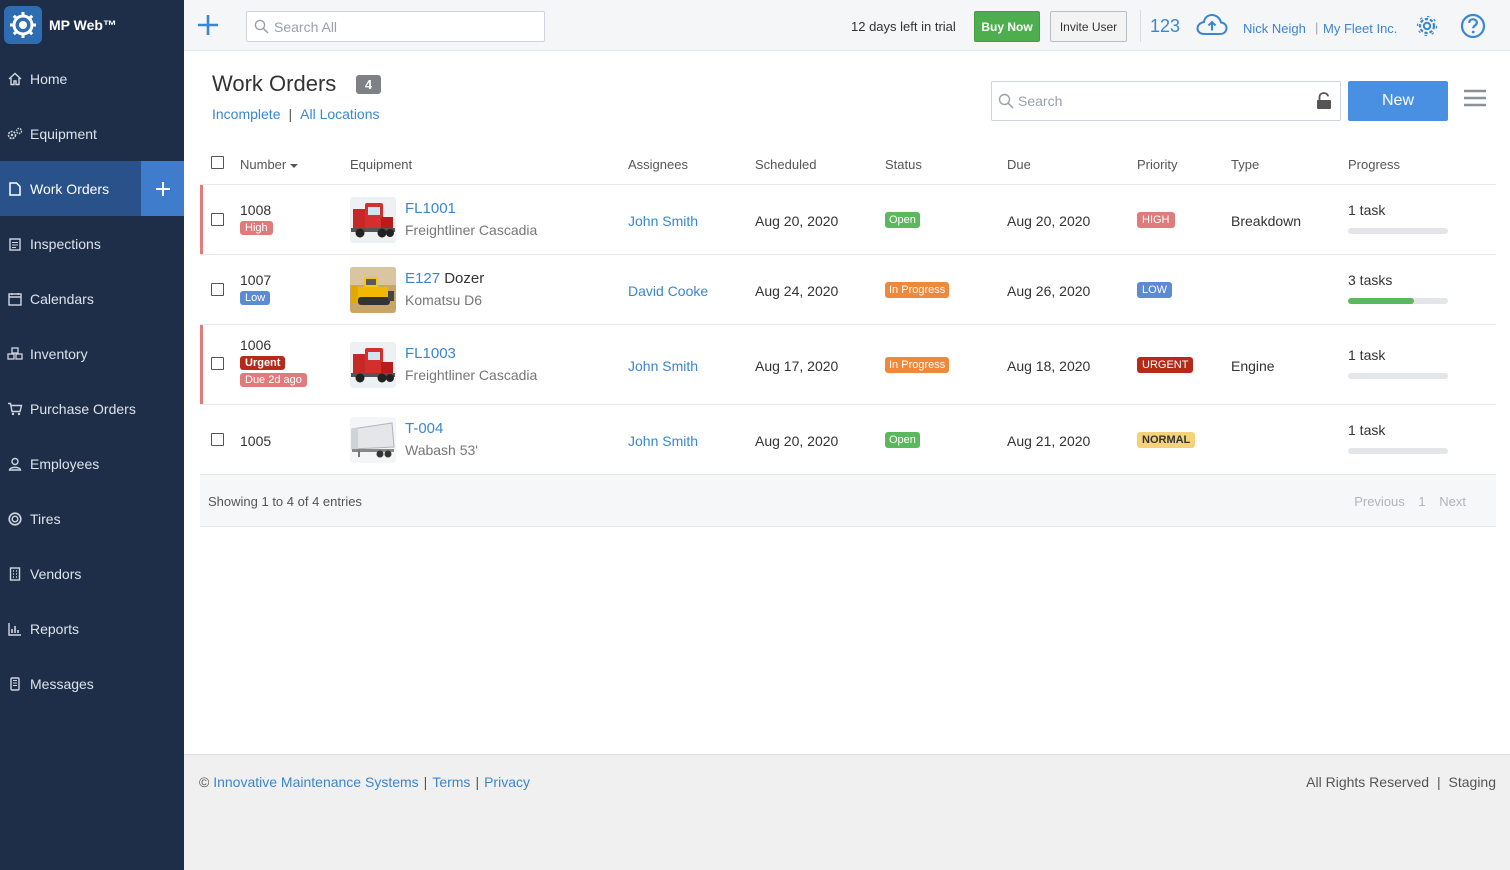 This screenshot has width=1510, height=870. I want to click on company-footer-link: Innovative Maintenance Systems, so click(315, 782).